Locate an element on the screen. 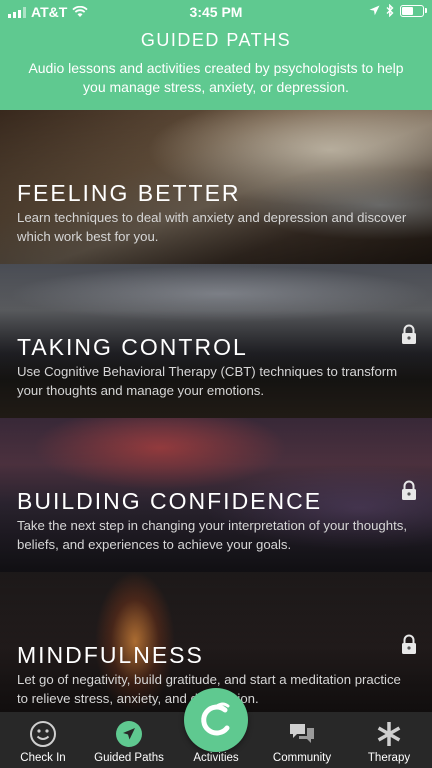  path-title: MINDFULNESS is located at coordinates (110, 655).